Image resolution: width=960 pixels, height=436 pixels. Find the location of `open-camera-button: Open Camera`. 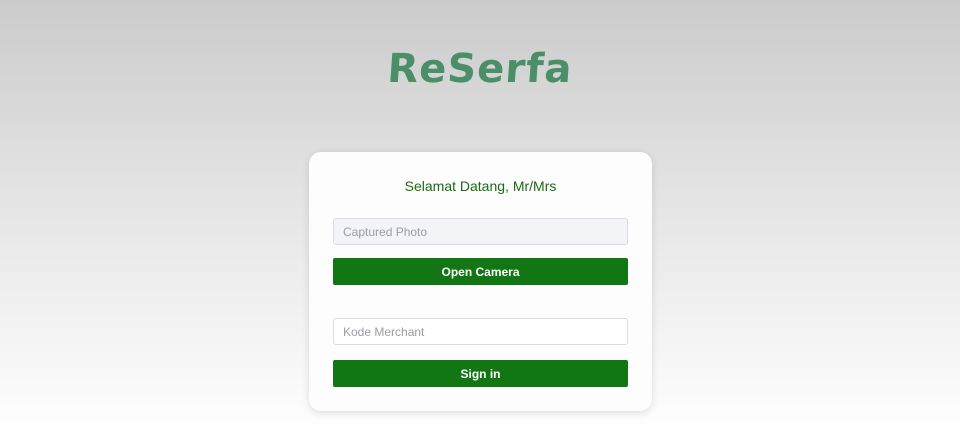

open-camera-button: Open Camera is located at coordinates (480, 271).